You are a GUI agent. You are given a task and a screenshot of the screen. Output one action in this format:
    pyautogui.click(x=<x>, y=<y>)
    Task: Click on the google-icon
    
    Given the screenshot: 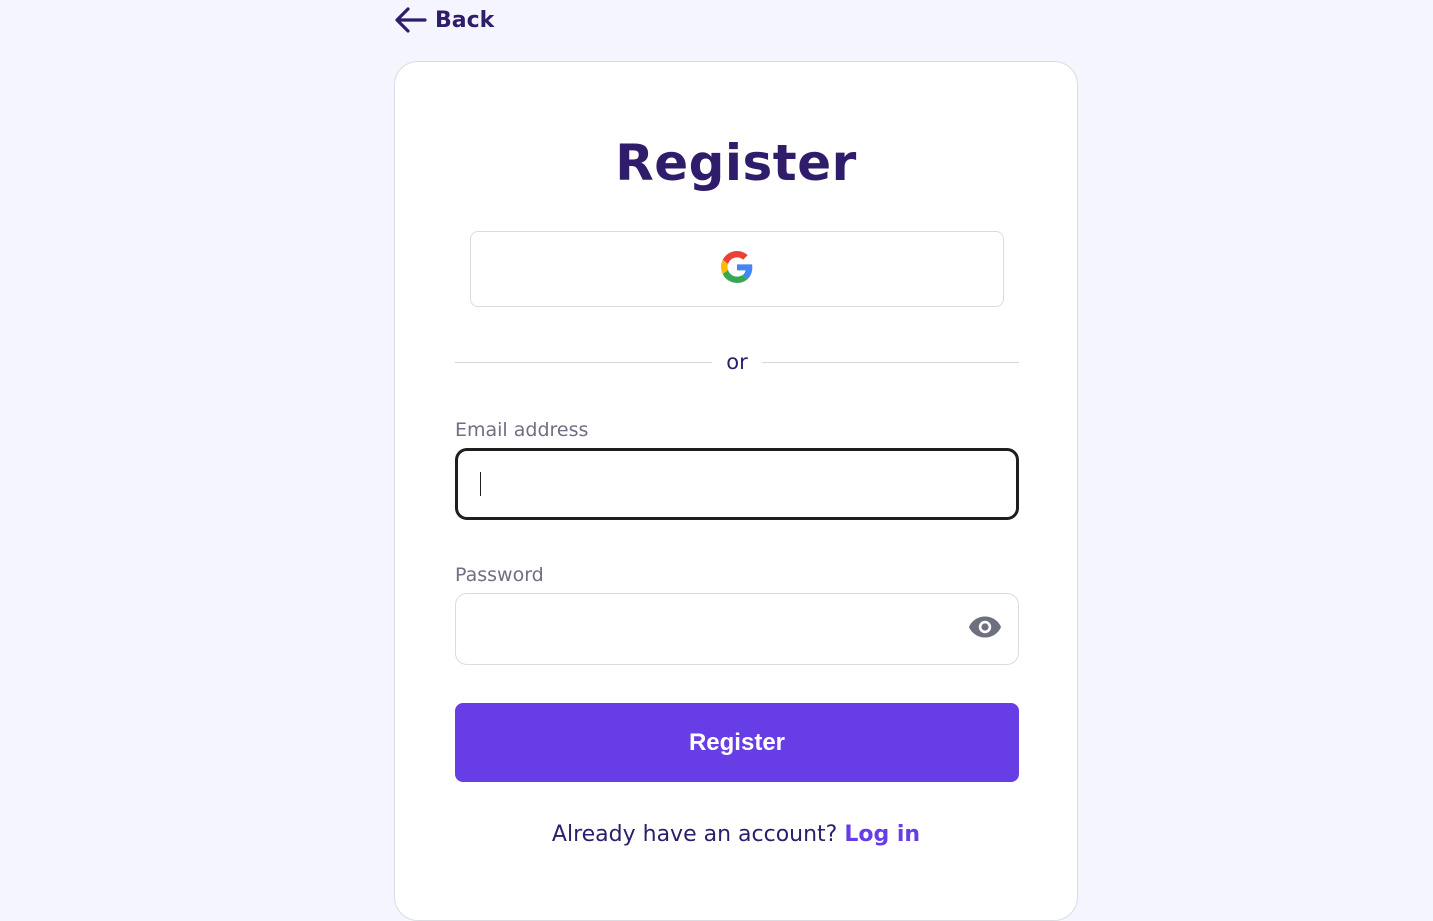 What is the action you would take?
    pyautogui.click(x=737, y=269)
    